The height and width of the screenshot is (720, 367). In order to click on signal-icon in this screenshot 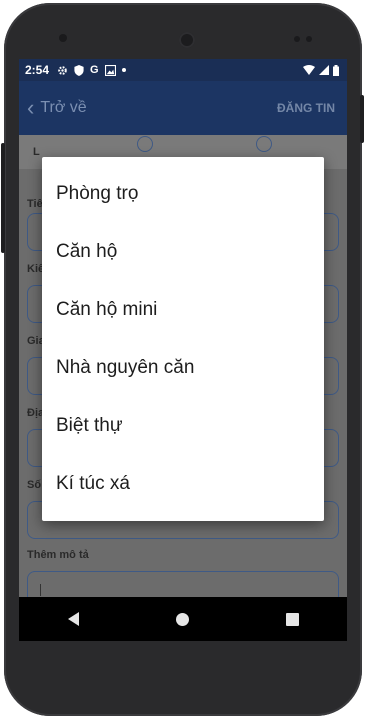, I will do `click(324, 70)`.